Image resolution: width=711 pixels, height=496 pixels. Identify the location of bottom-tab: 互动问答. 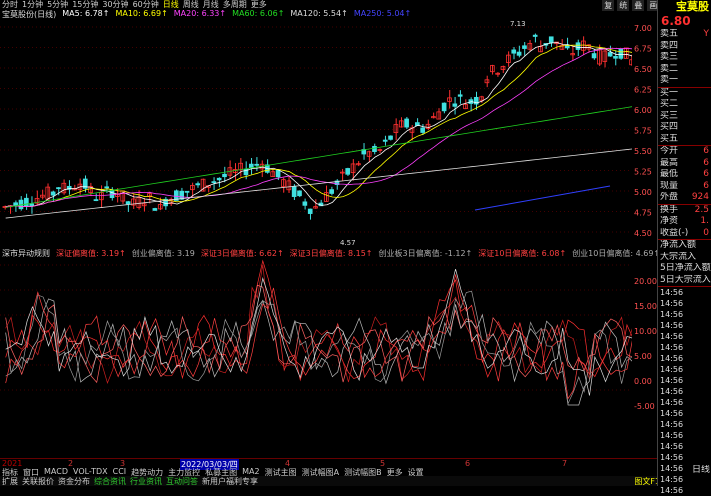
(182, 481).